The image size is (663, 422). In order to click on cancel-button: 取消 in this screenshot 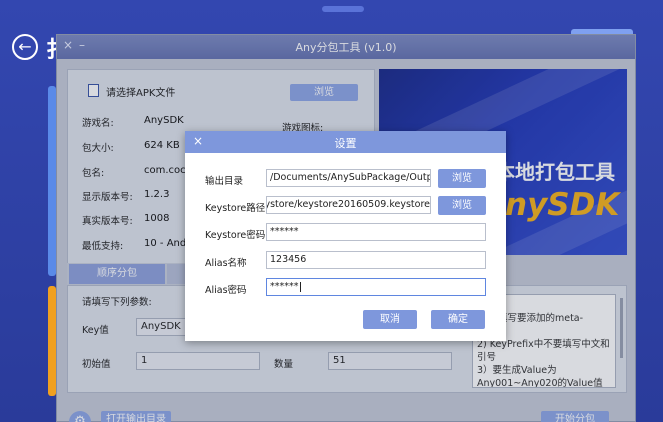, I will do `click(390, 319)`.